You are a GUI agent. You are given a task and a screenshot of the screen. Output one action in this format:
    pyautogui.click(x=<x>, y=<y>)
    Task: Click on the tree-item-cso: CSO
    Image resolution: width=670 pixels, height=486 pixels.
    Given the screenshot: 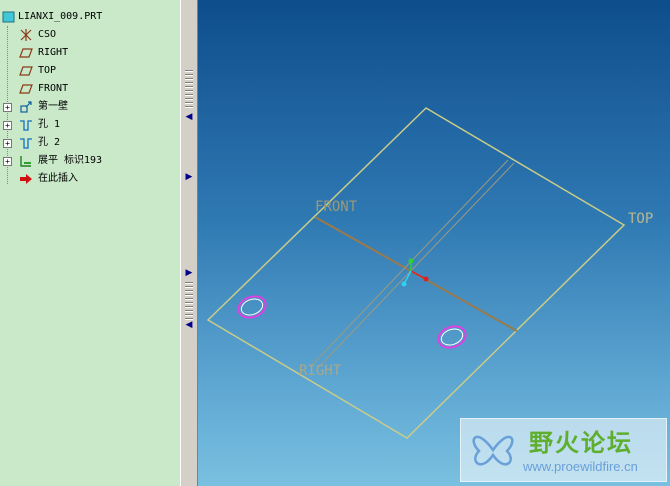 What is the action you would take?
    pyautogui.click(x=90, y=35)
    